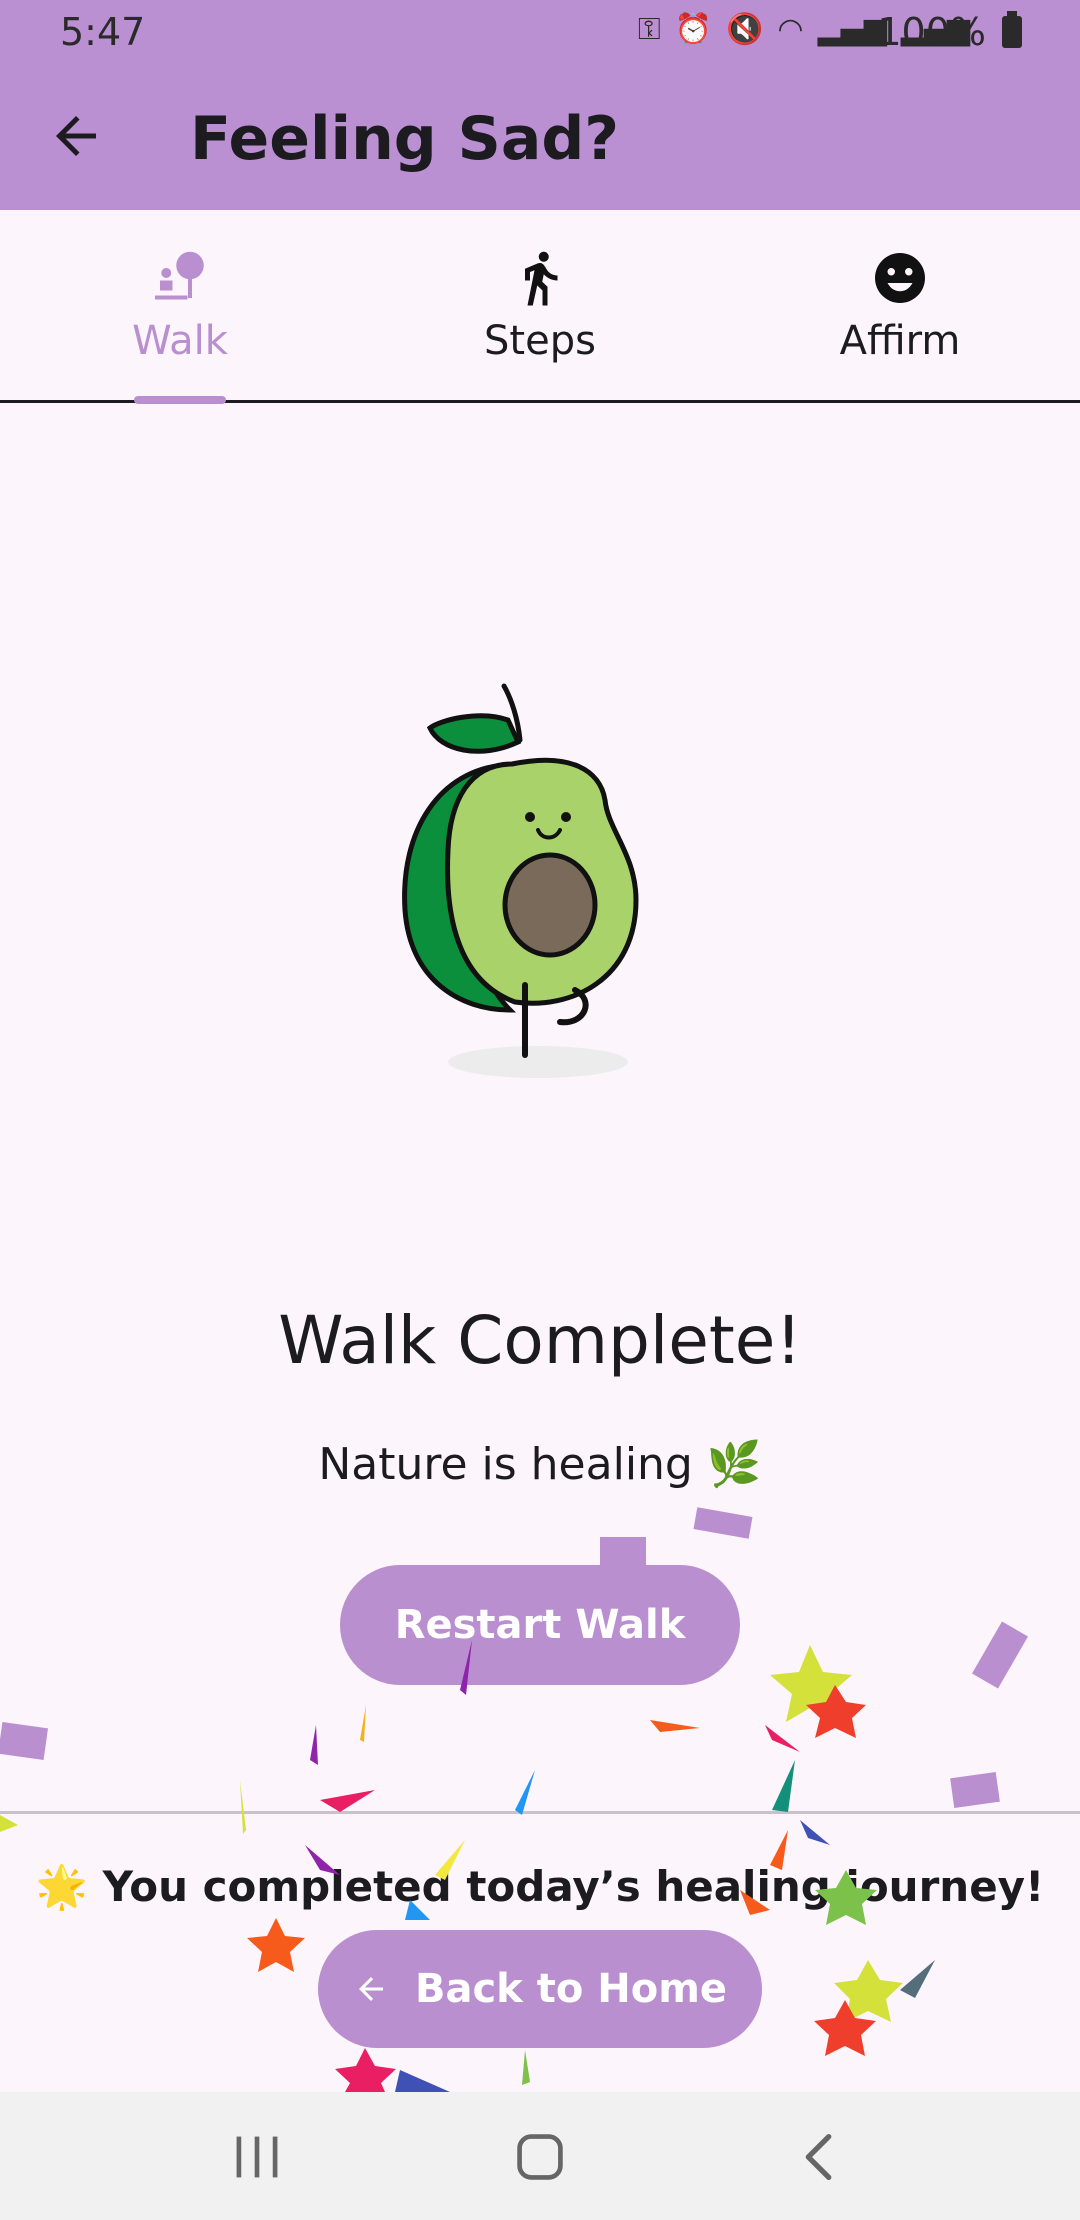 This screenshot has width=1080, height=2220. What do you see at coordinates (540, 341) in the screenshot?
I see `tab-steps-label: Steps` at bounding box center [540, 341].